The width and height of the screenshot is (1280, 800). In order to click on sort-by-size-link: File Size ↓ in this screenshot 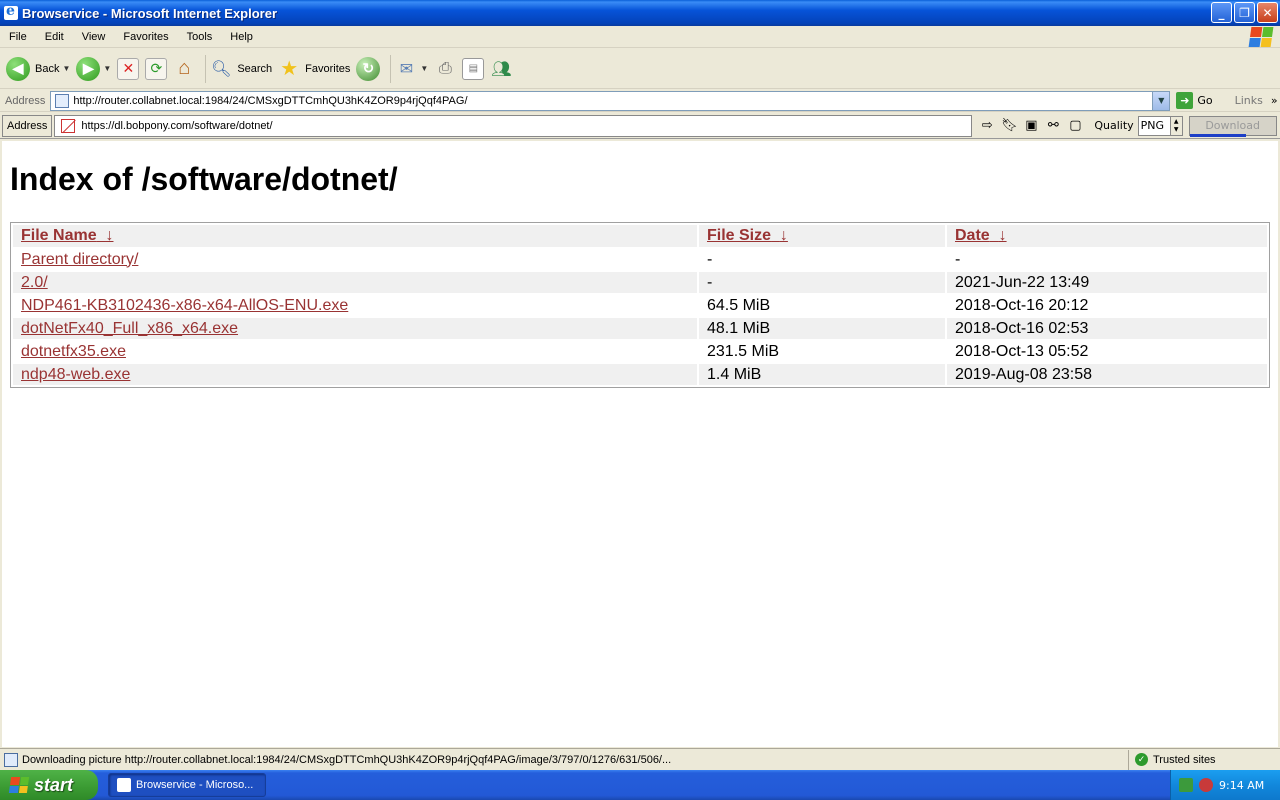, I will do `click(747, 235)`.